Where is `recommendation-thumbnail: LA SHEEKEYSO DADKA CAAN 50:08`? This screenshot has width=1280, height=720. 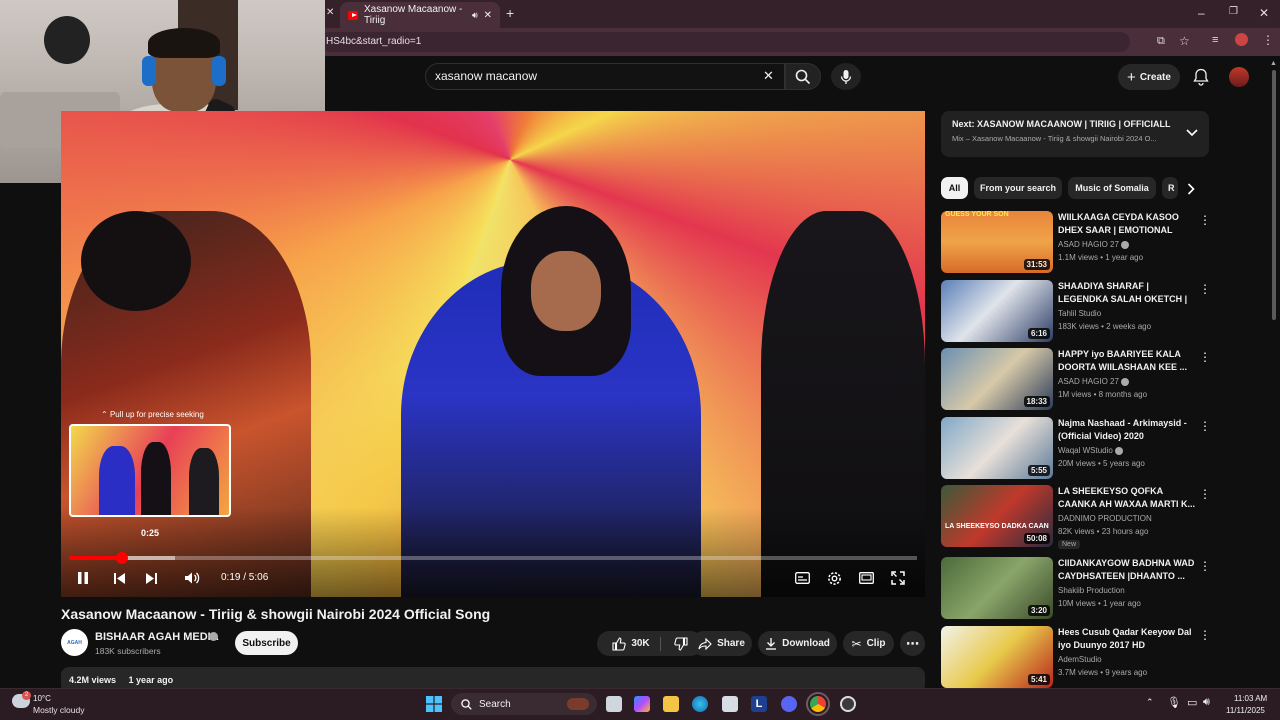
recommendation-thumbnail: LA SHEEKEYSO DADKA CAAN 50:08 is located at coordinates (997, 516).